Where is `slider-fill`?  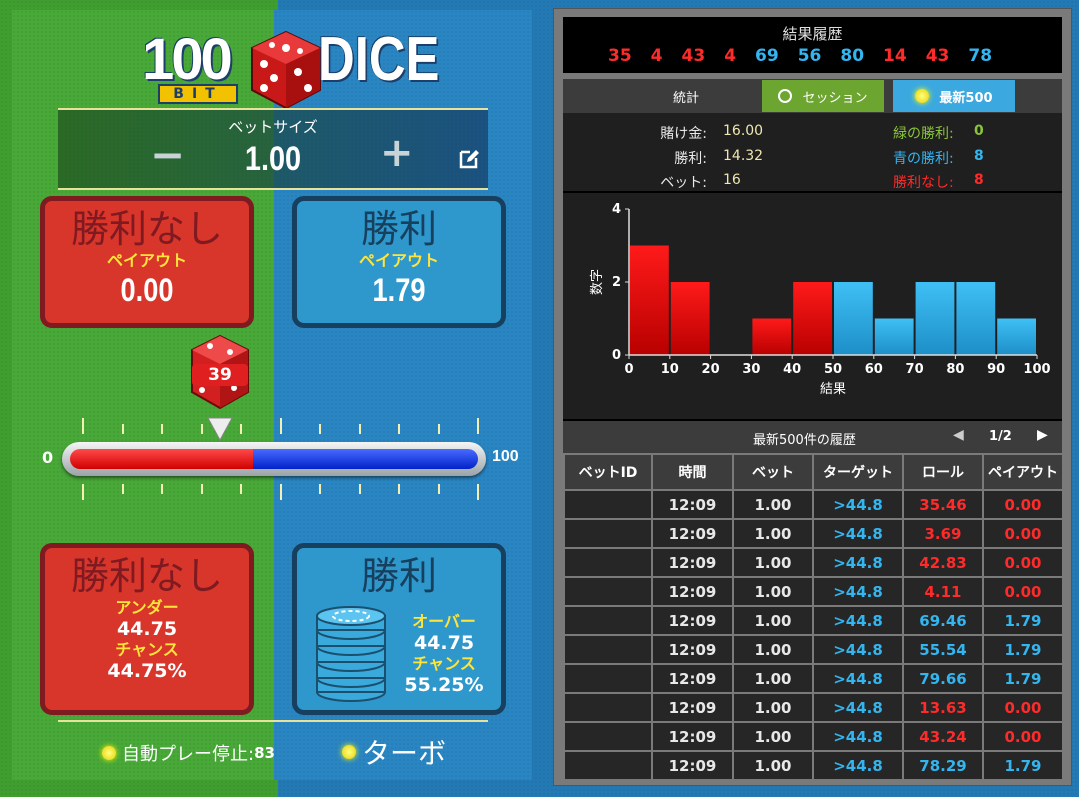 slider-fill is located at coordinates (274, 459).